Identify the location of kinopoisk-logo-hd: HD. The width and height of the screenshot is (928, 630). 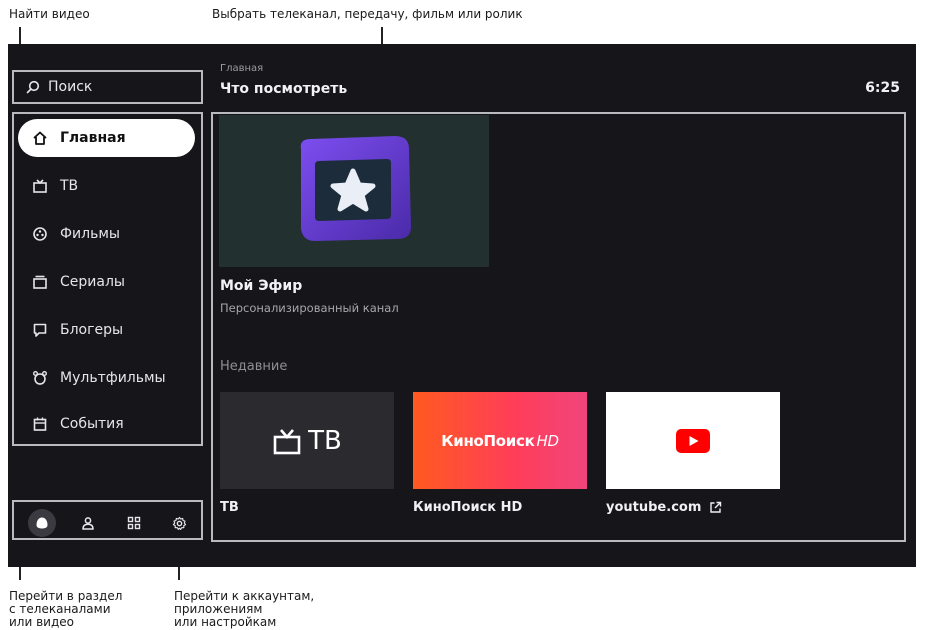
(547, 440).